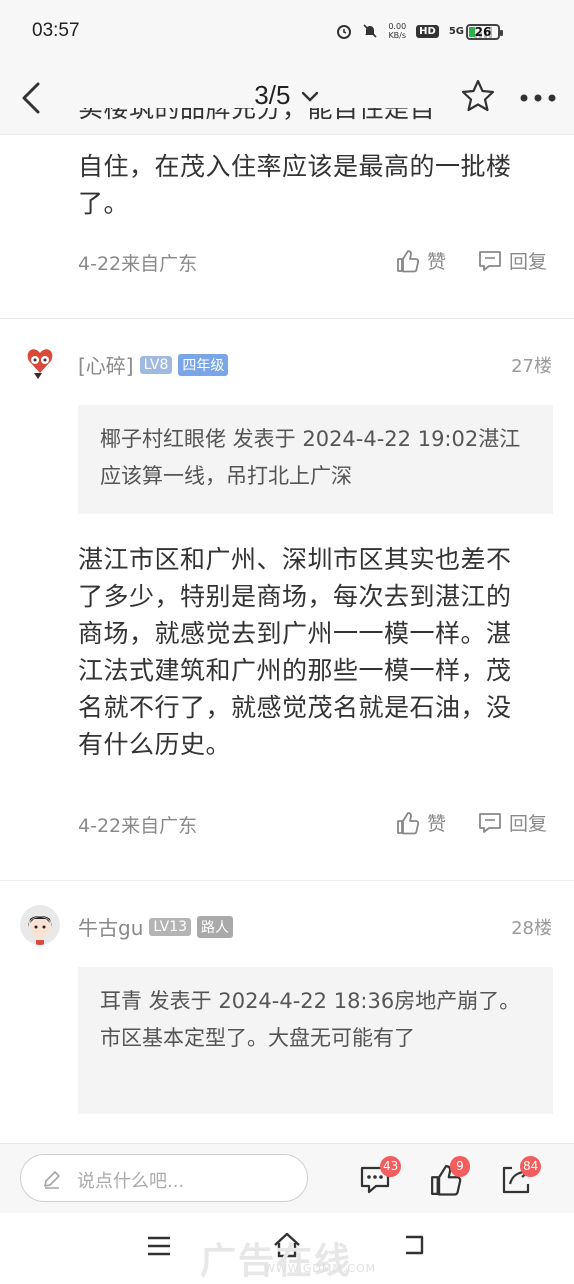 The height and width of the screenshot is (1284, 574). Describe the element at coordinates (170, 926) in the screenshot. I see `level-badge: LV13` at that location.